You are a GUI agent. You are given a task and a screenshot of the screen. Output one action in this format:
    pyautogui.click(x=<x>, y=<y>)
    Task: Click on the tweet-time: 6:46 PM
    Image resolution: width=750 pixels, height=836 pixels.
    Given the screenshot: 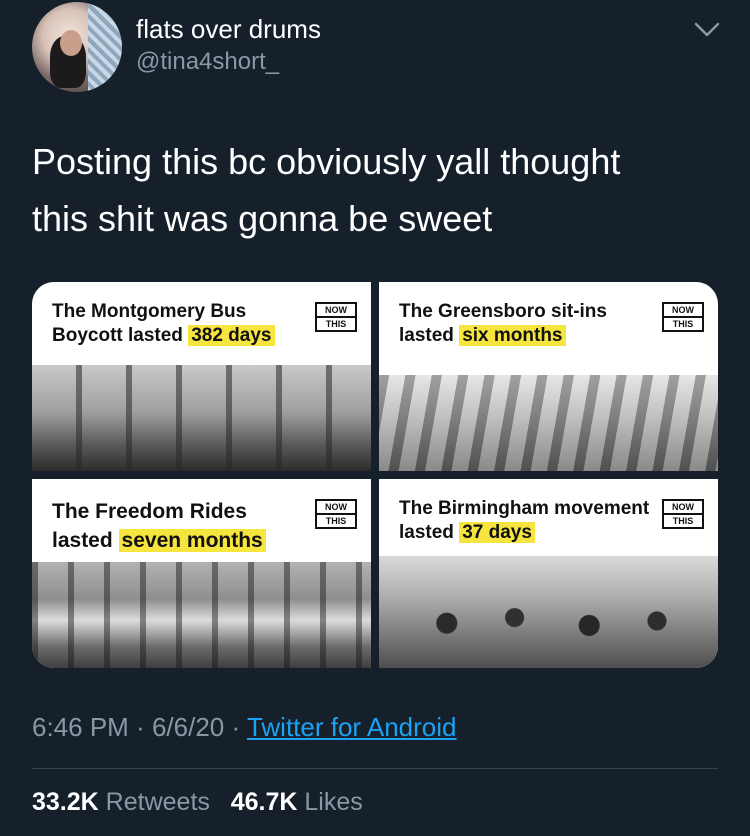 What is the action you would take?
    pyautogui.click(x=80, y=727)
    